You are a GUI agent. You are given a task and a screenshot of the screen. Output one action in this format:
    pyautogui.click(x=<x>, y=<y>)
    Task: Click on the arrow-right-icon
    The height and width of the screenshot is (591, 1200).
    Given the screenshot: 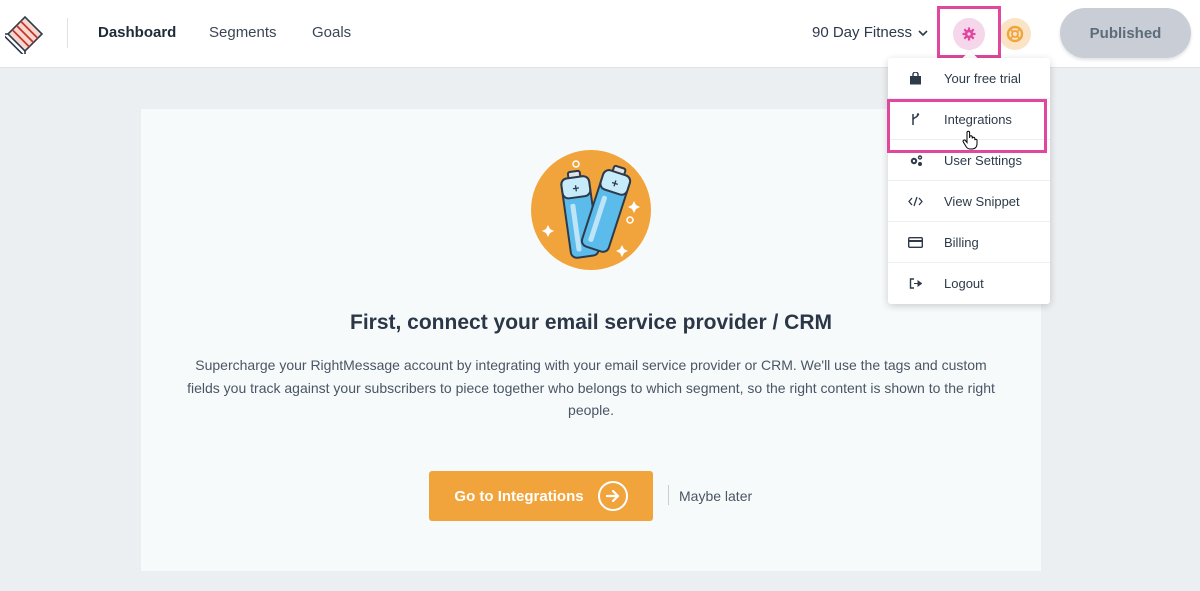 What is the action you would take?
    pyautogui.click(x=612, y=496)
    